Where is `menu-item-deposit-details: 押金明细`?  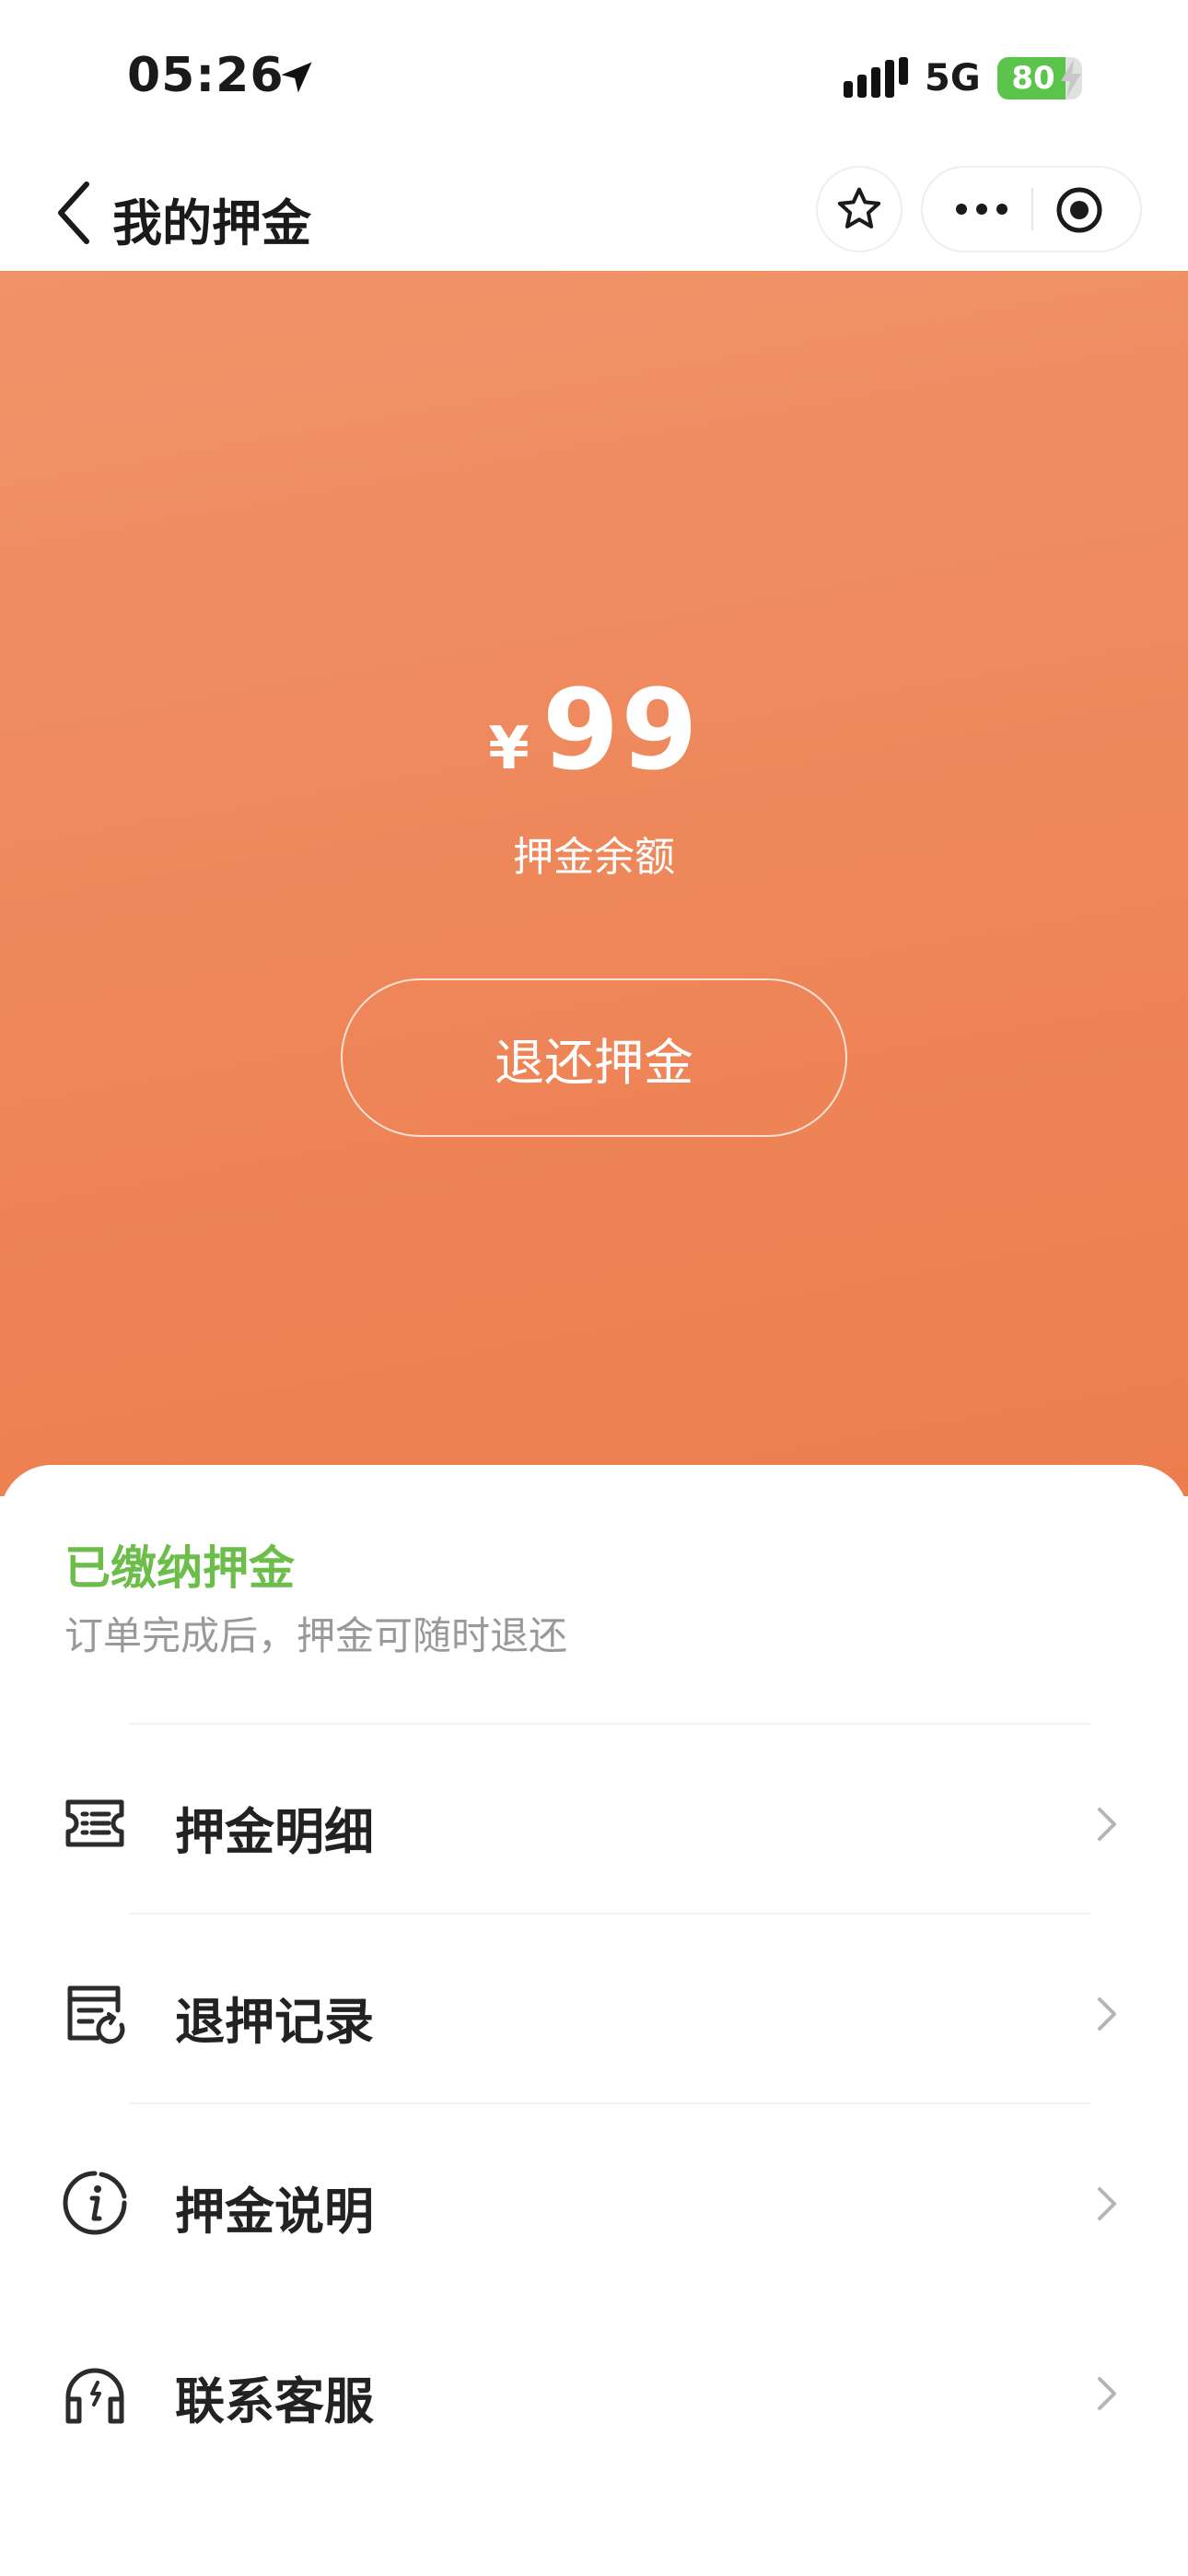
menu-item-deposit-details: 押金明细 is located at coordinates (594, 1819).